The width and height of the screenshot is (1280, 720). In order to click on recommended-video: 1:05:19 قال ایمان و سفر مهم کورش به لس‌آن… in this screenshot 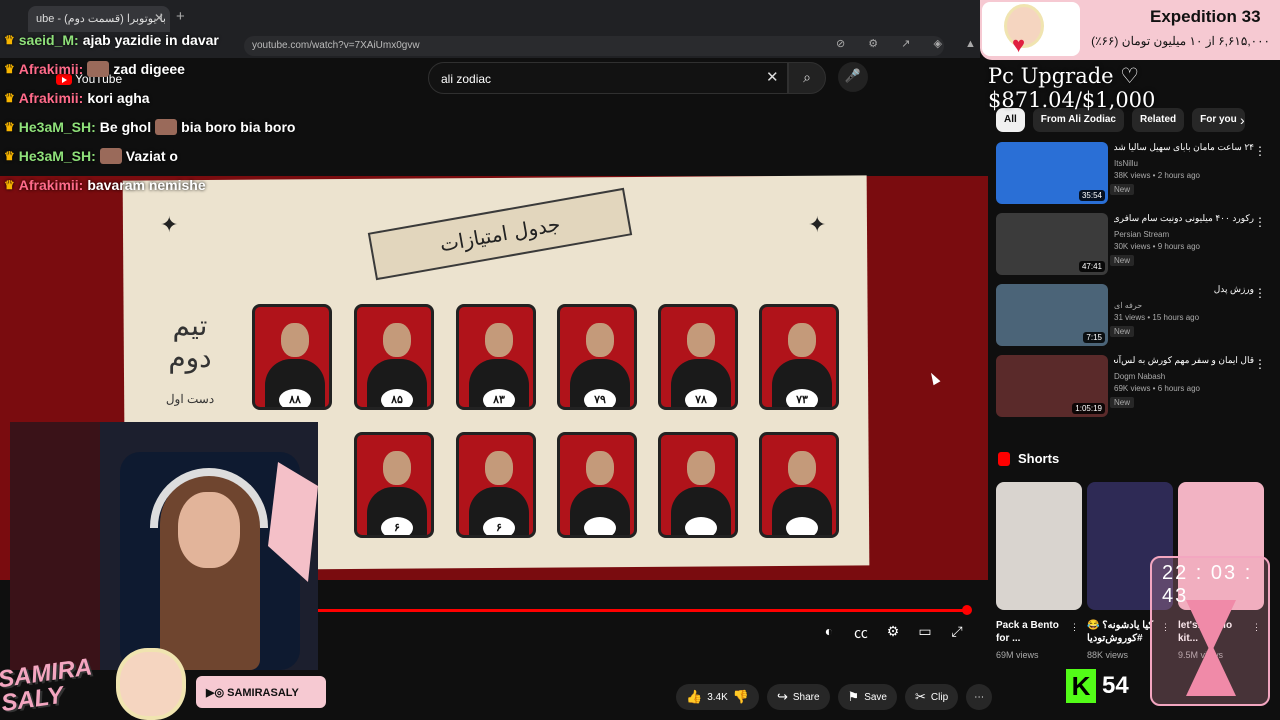, I will do `click(1132, 388)`.